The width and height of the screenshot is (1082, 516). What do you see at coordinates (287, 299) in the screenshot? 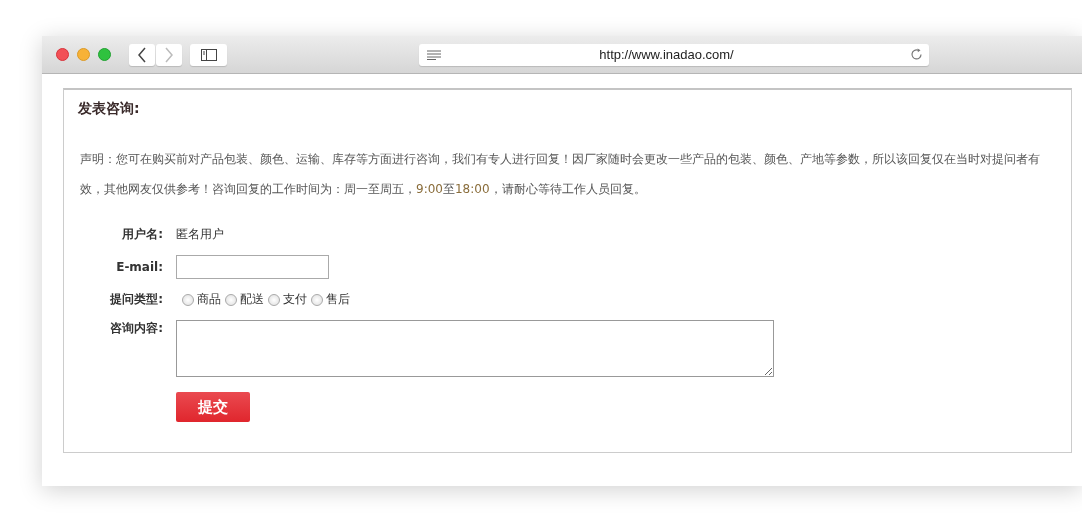
I see `radio-option: 支付` at bounding box center [287, 299].